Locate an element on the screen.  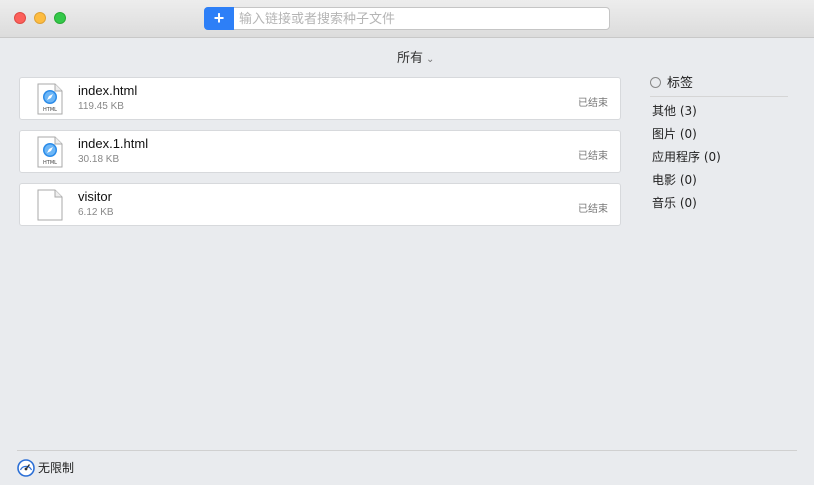
category-item-applications: 应用程序 (0) is located at coordinates (686, 161).